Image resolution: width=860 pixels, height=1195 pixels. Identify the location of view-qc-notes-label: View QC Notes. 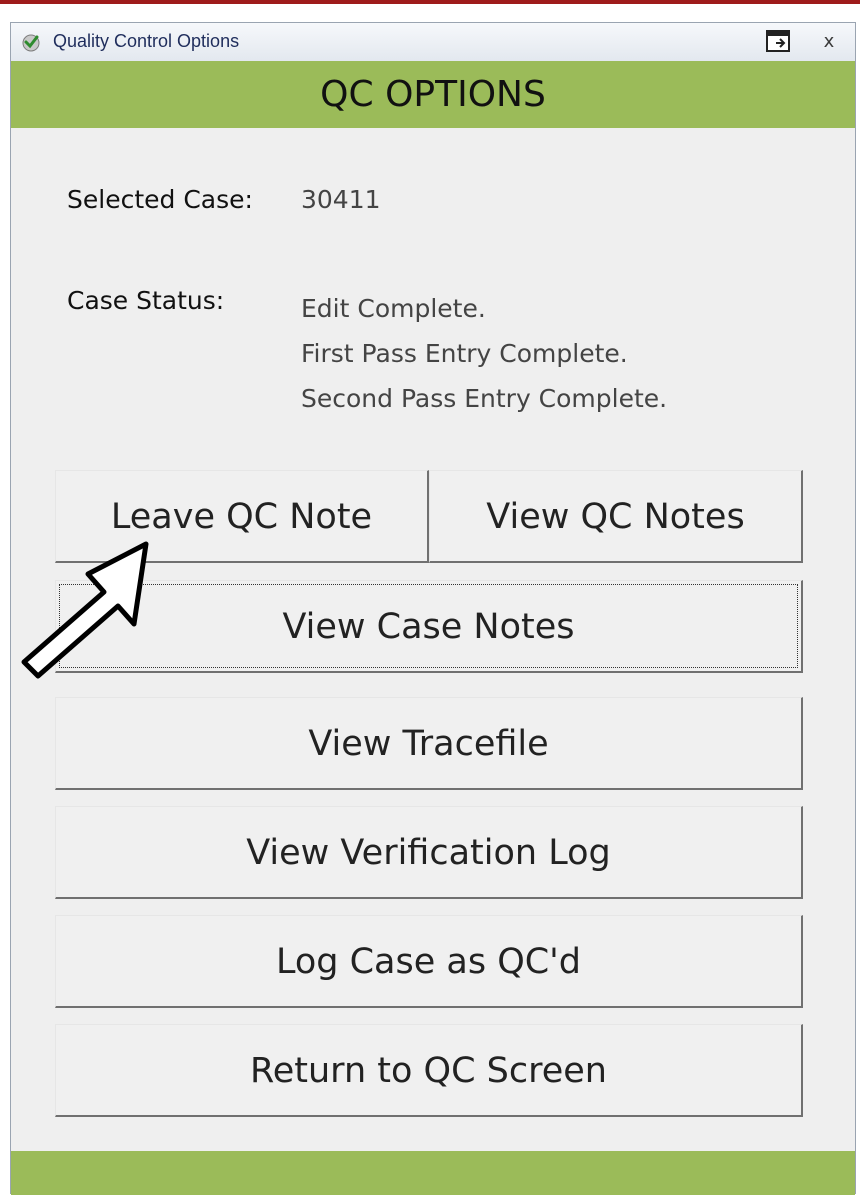
(615, 517).